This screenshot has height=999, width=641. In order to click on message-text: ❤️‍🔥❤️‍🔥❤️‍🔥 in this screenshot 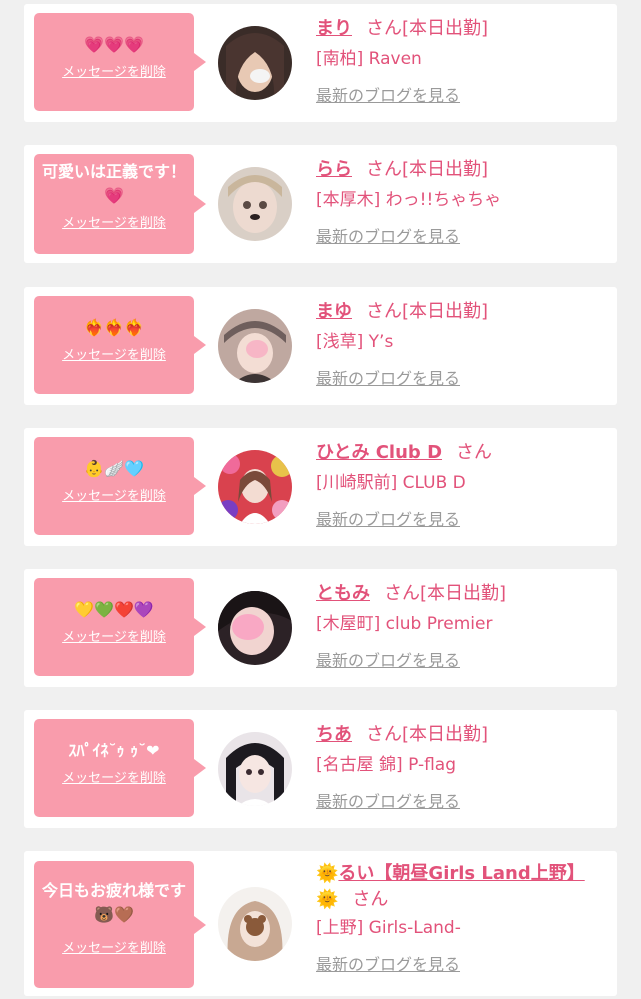, I will do `click(114, 327)`.